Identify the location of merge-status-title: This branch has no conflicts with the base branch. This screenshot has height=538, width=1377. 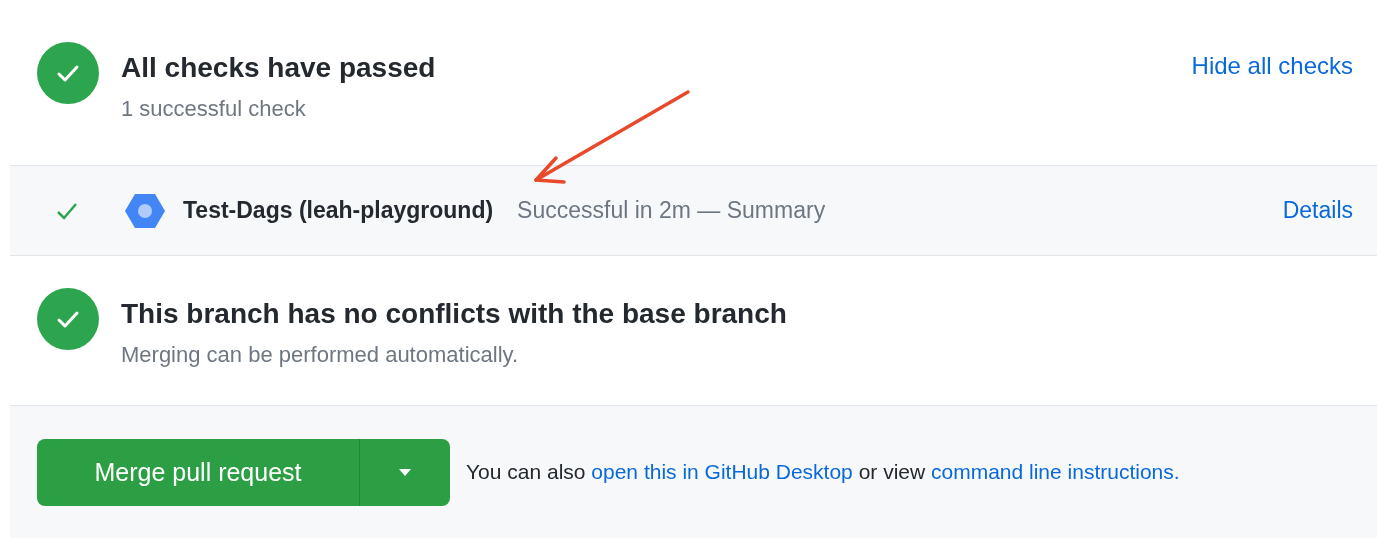
(454, 314).